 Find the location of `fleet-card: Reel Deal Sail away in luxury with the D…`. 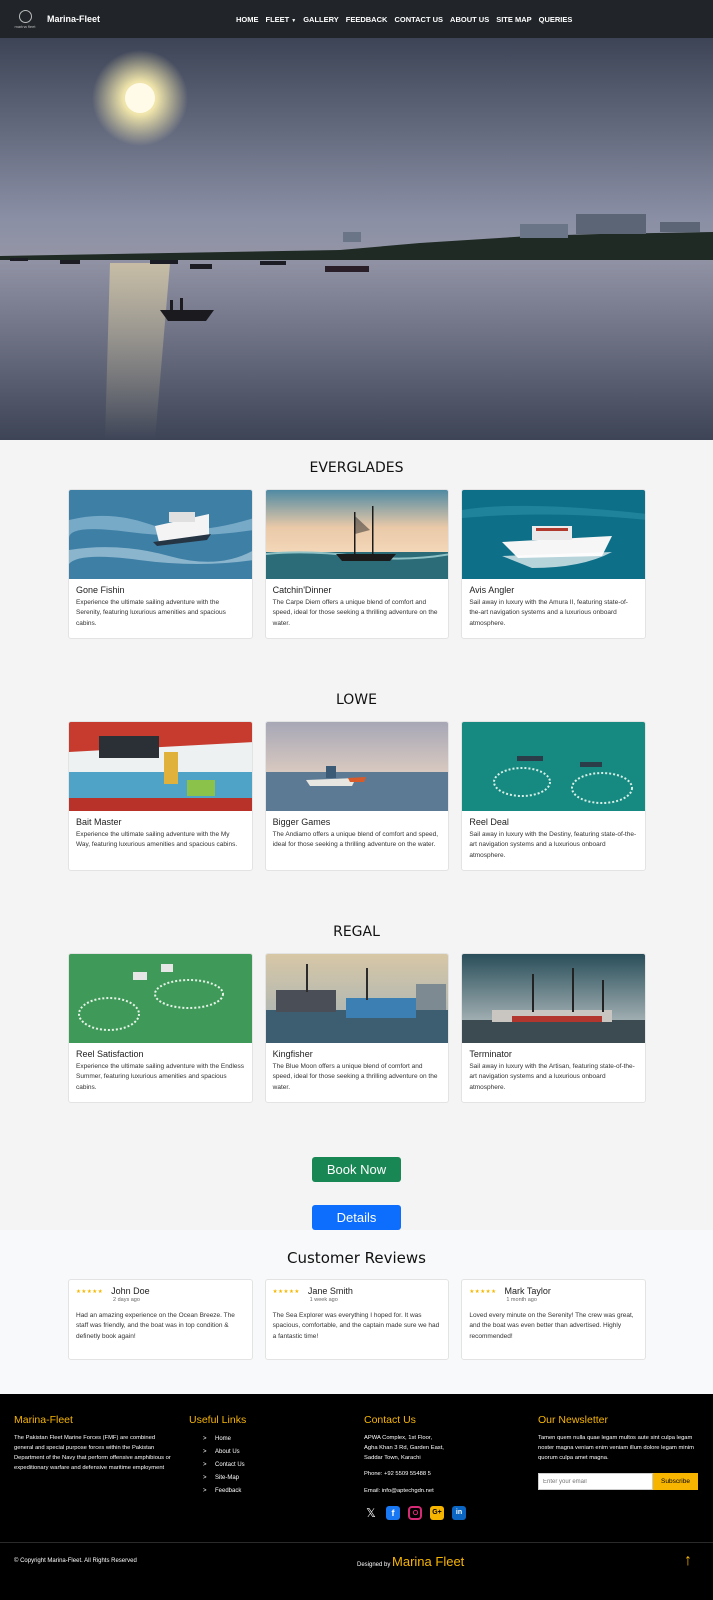

fleet-card: Reel Deal Sail away in luxury with the D… is located at coordinates (554, 796).